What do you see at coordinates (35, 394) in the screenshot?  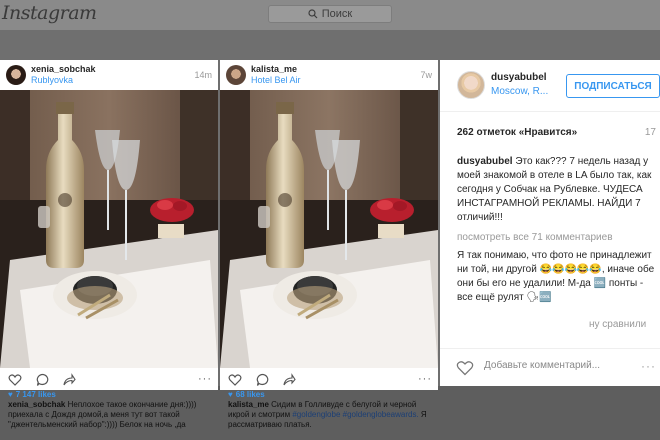 I see `likes-text: 7 147 likes` at bounding box center [35, 394].